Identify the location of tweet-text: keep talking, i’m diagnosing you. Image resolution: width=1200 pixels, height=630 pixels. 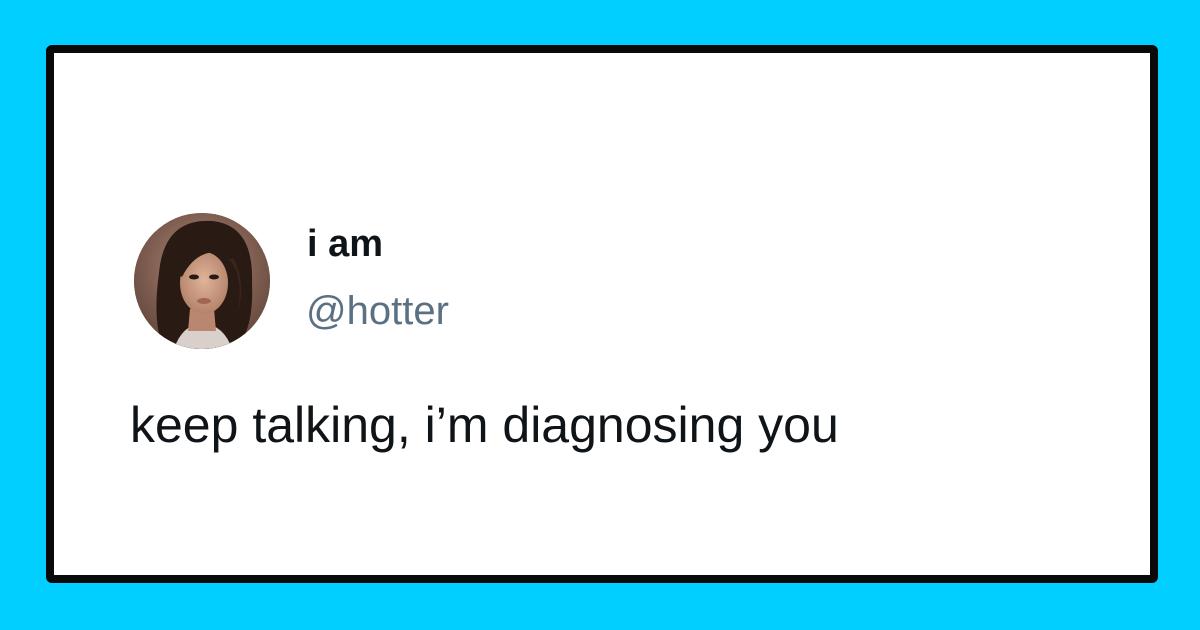
(484, 425).